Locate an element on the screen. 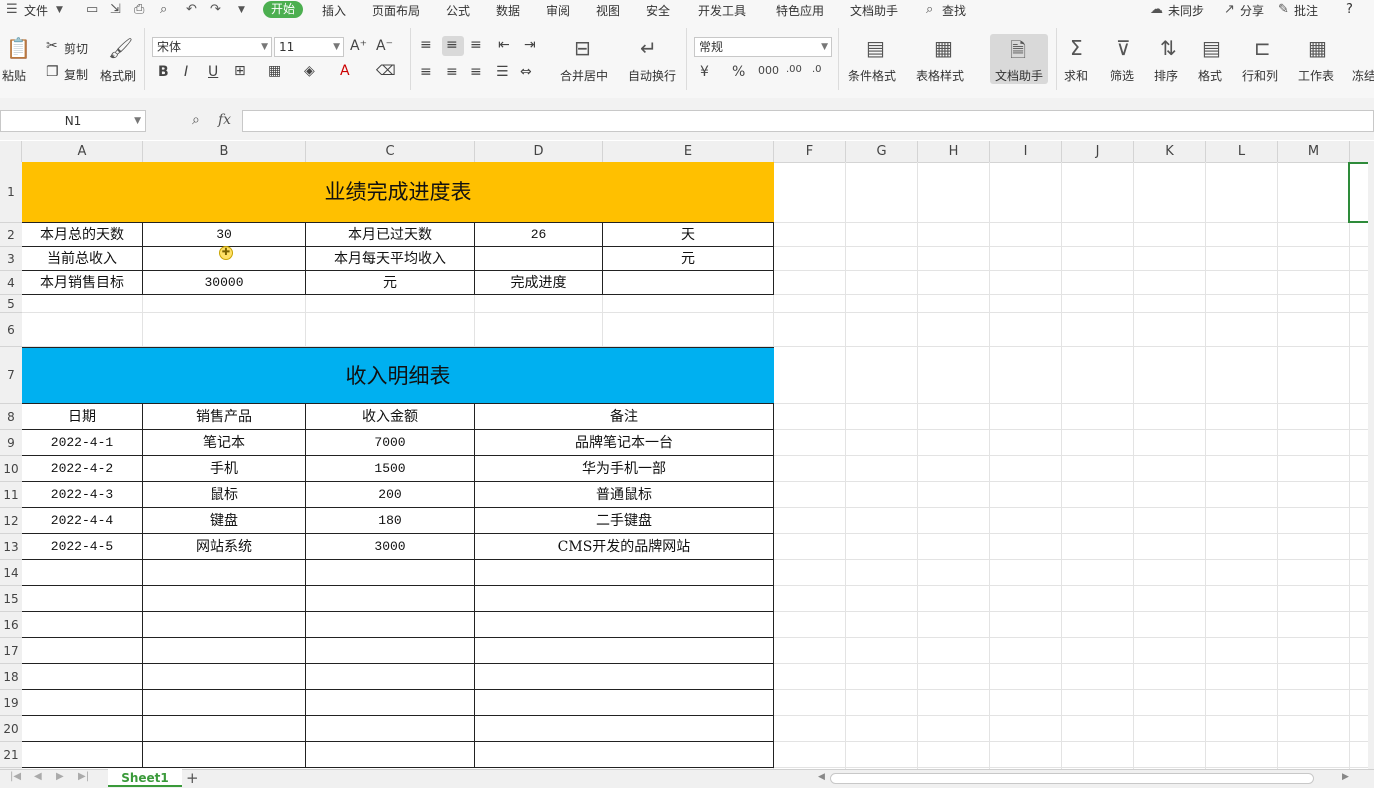 The image size is (1374, 788). col-header-l: L is located at coordinates (1242, 151).